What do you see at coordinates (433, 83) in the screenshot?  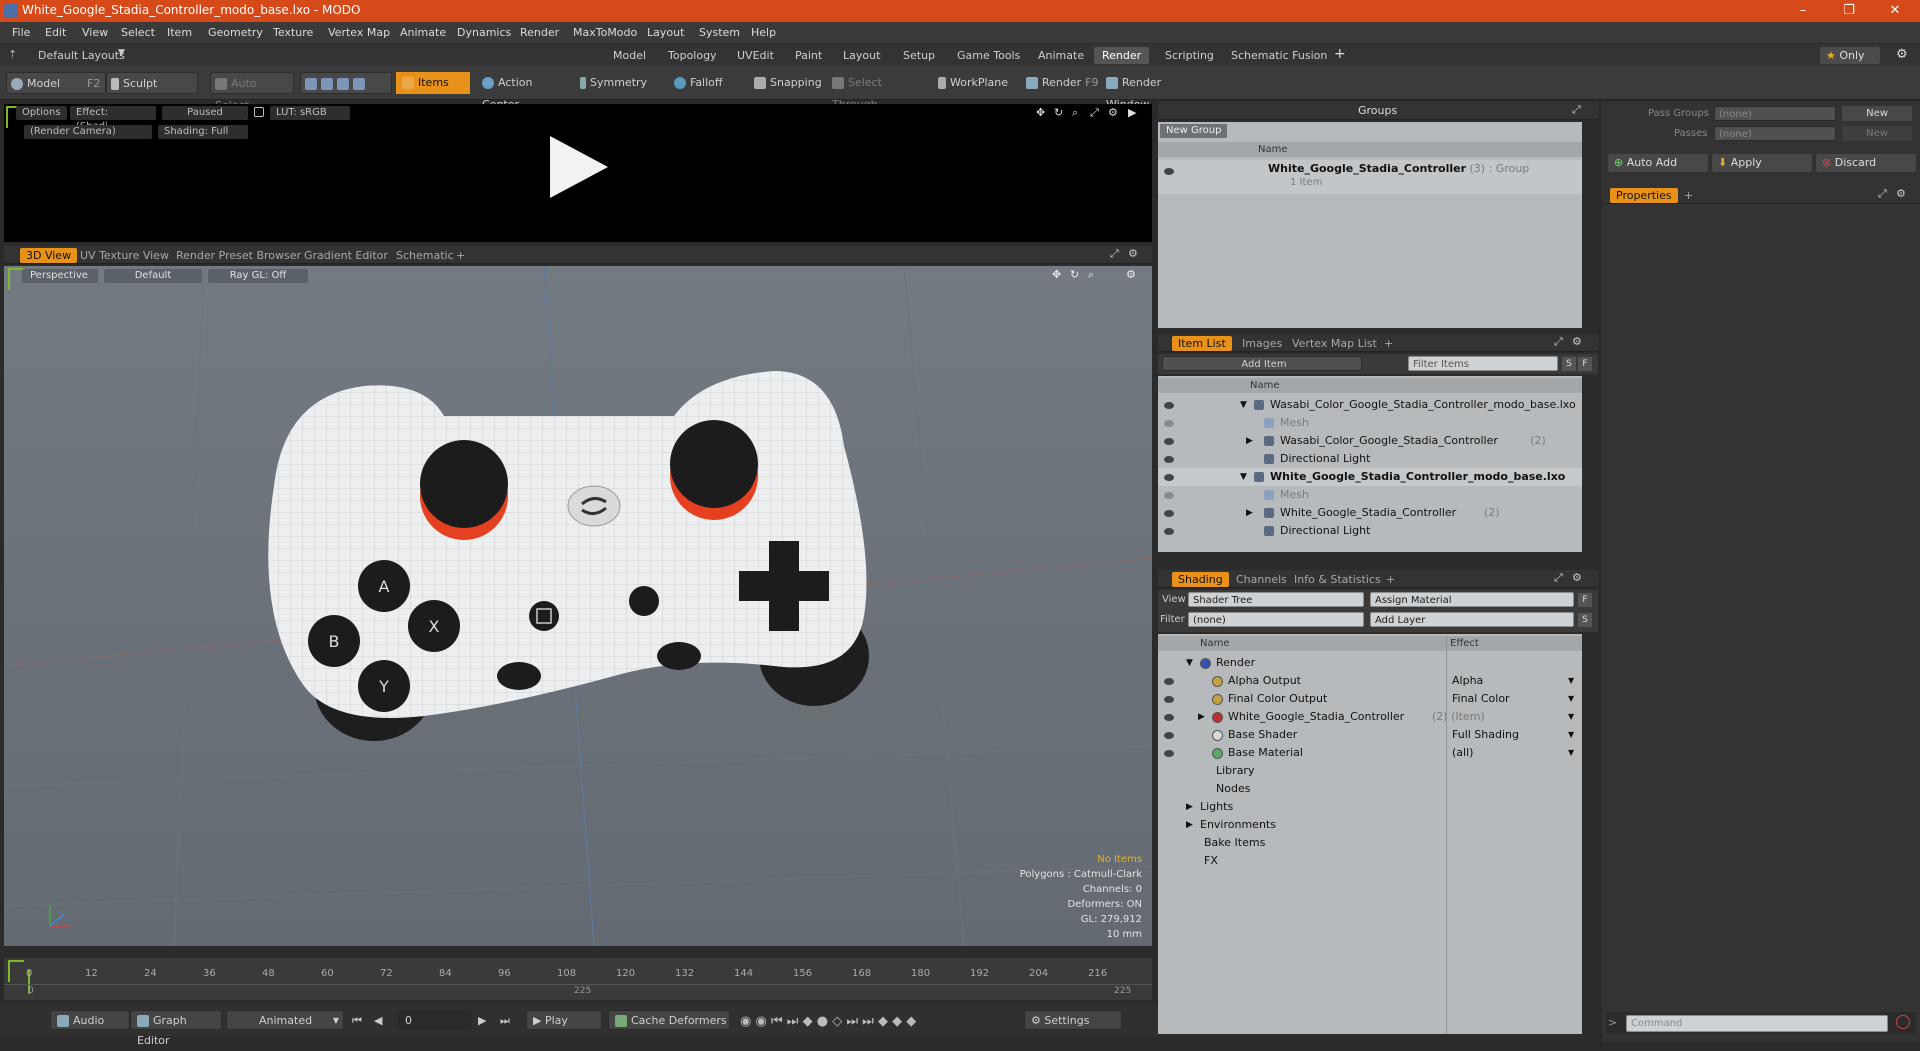 I see `items-mode-button: Items` at bounding box center [433, 83].